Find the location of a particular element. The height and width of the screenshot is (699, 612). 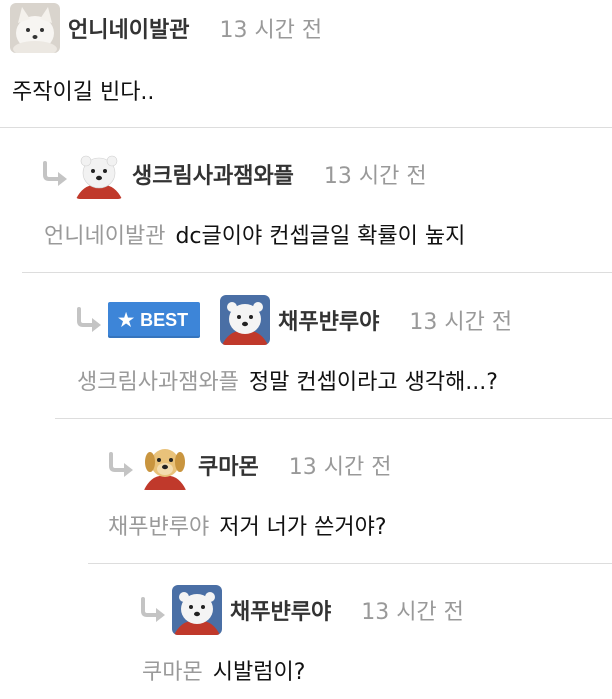

comment-text: 저거 너가 쓴거야? is located at coordinates (303, 527).